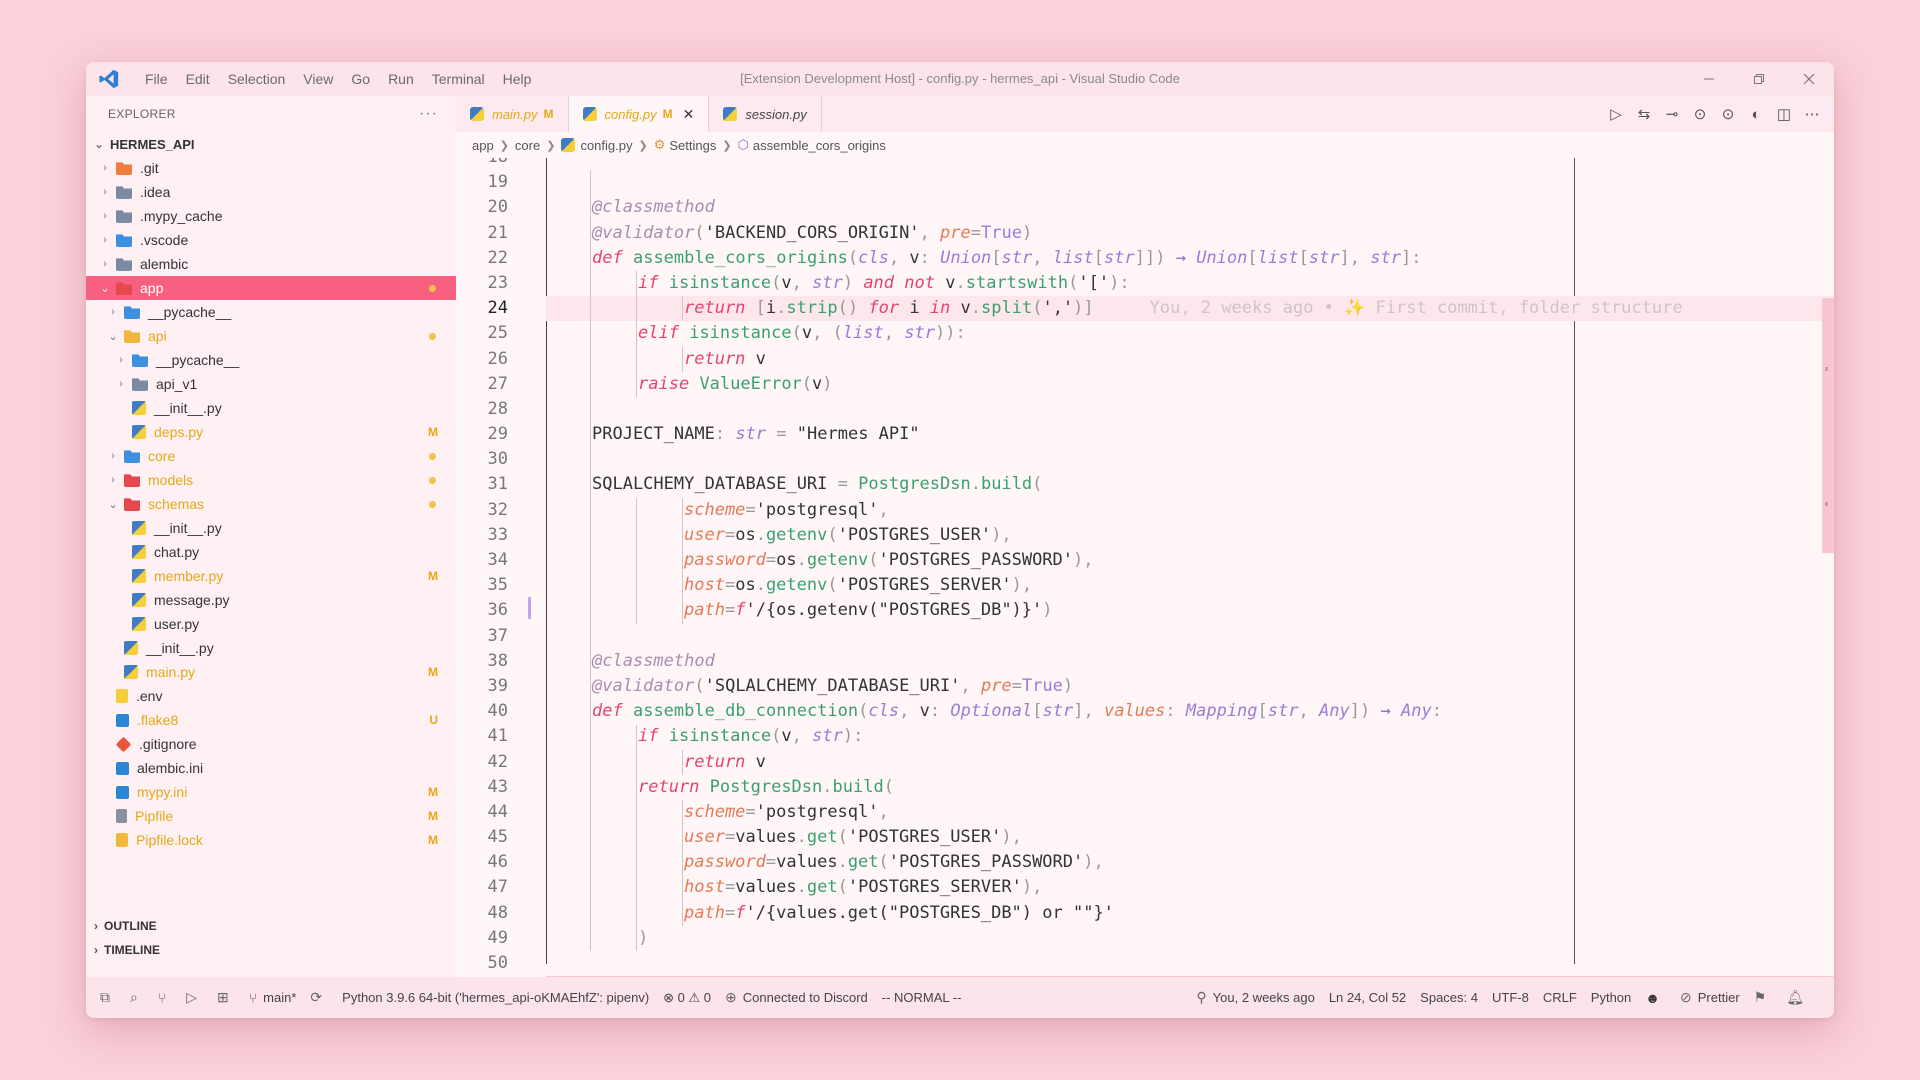 This screenshot has width=1920, height=1080. What do you see at coordinates (271, 672) in the screenshot?
I see `tree-item: main.py M` at bounding box center [271, 672].